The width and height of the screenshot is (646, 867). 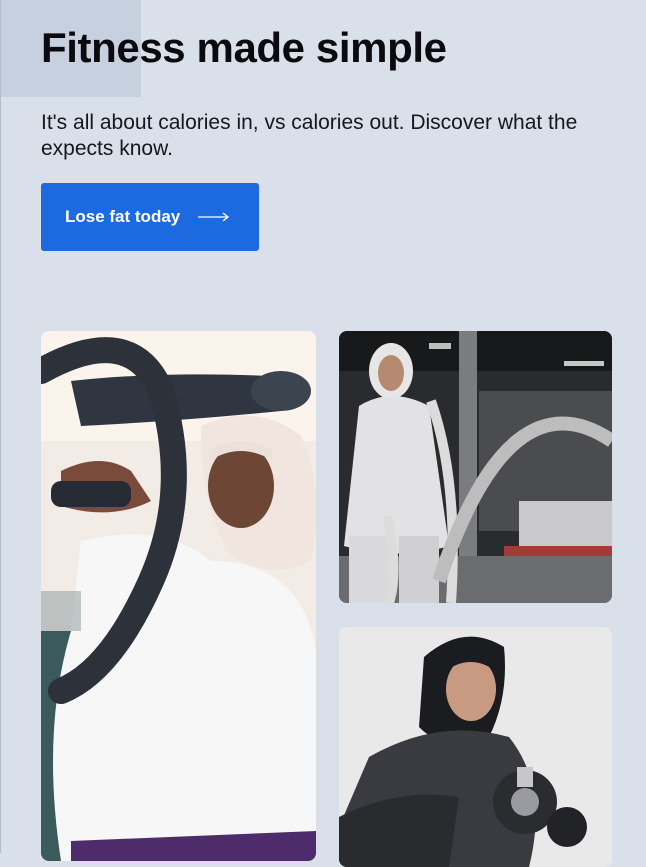 I want to click on dumbbell-photo, so click(x=475, y=747).